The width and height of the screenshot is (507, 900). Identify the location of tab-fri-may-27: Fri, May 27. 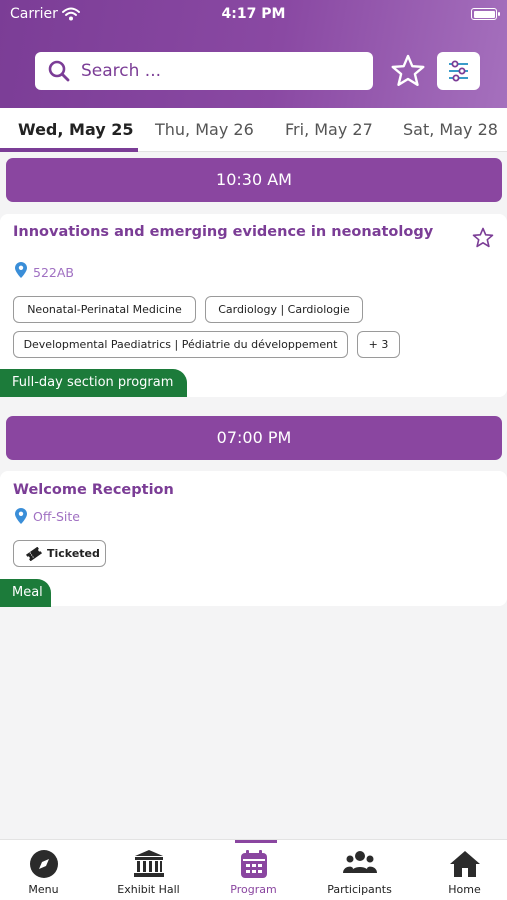
(329, 129).